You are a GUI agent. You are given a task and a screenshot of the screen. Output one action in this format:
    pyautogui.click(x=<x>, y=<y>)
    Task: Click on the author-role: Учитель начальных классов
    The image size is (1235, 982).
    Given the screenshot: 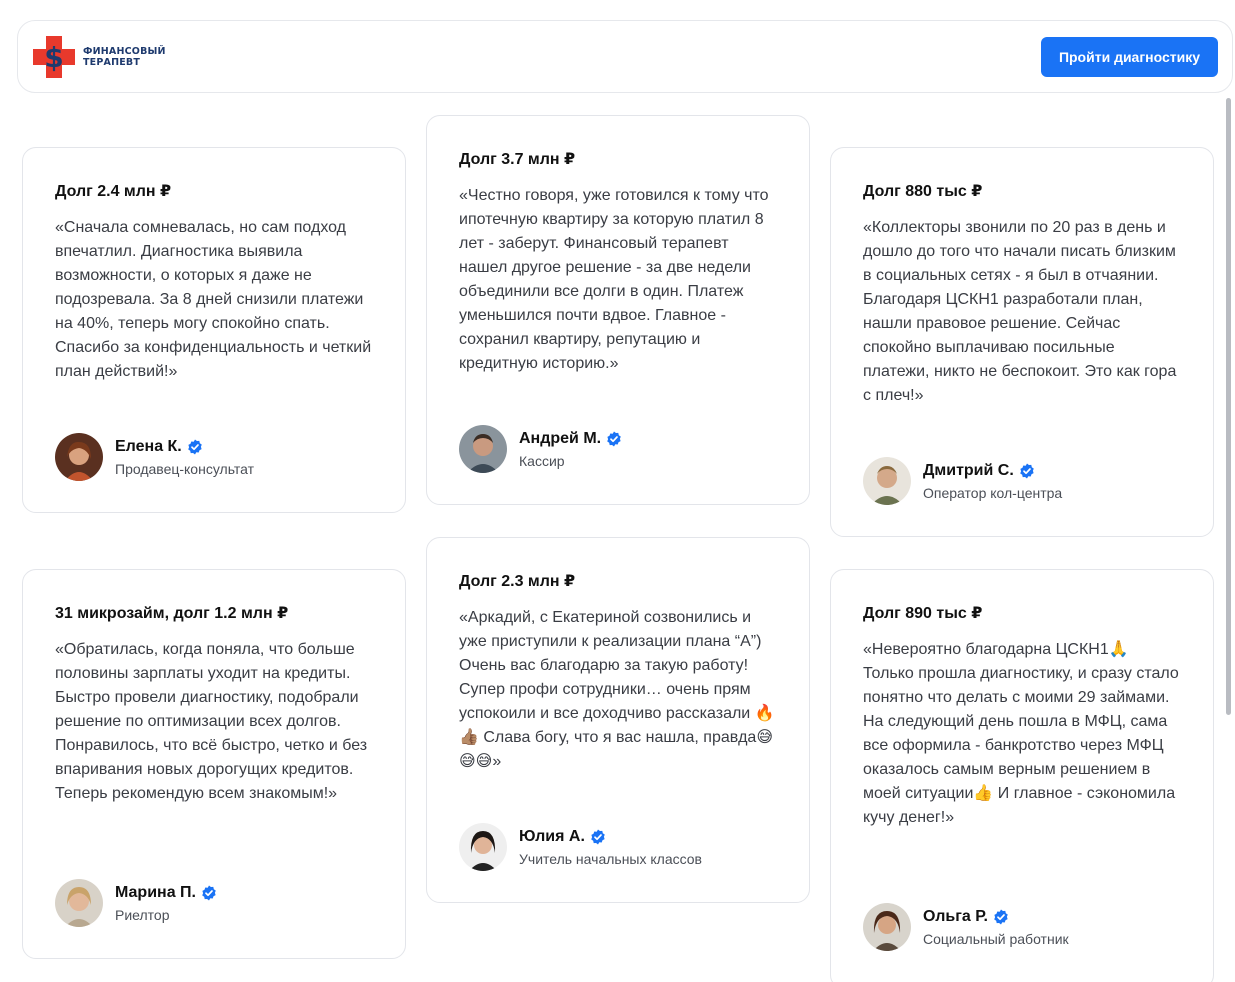 What is the action you would take?
    pyautogui.click(x=610, y=858)
    